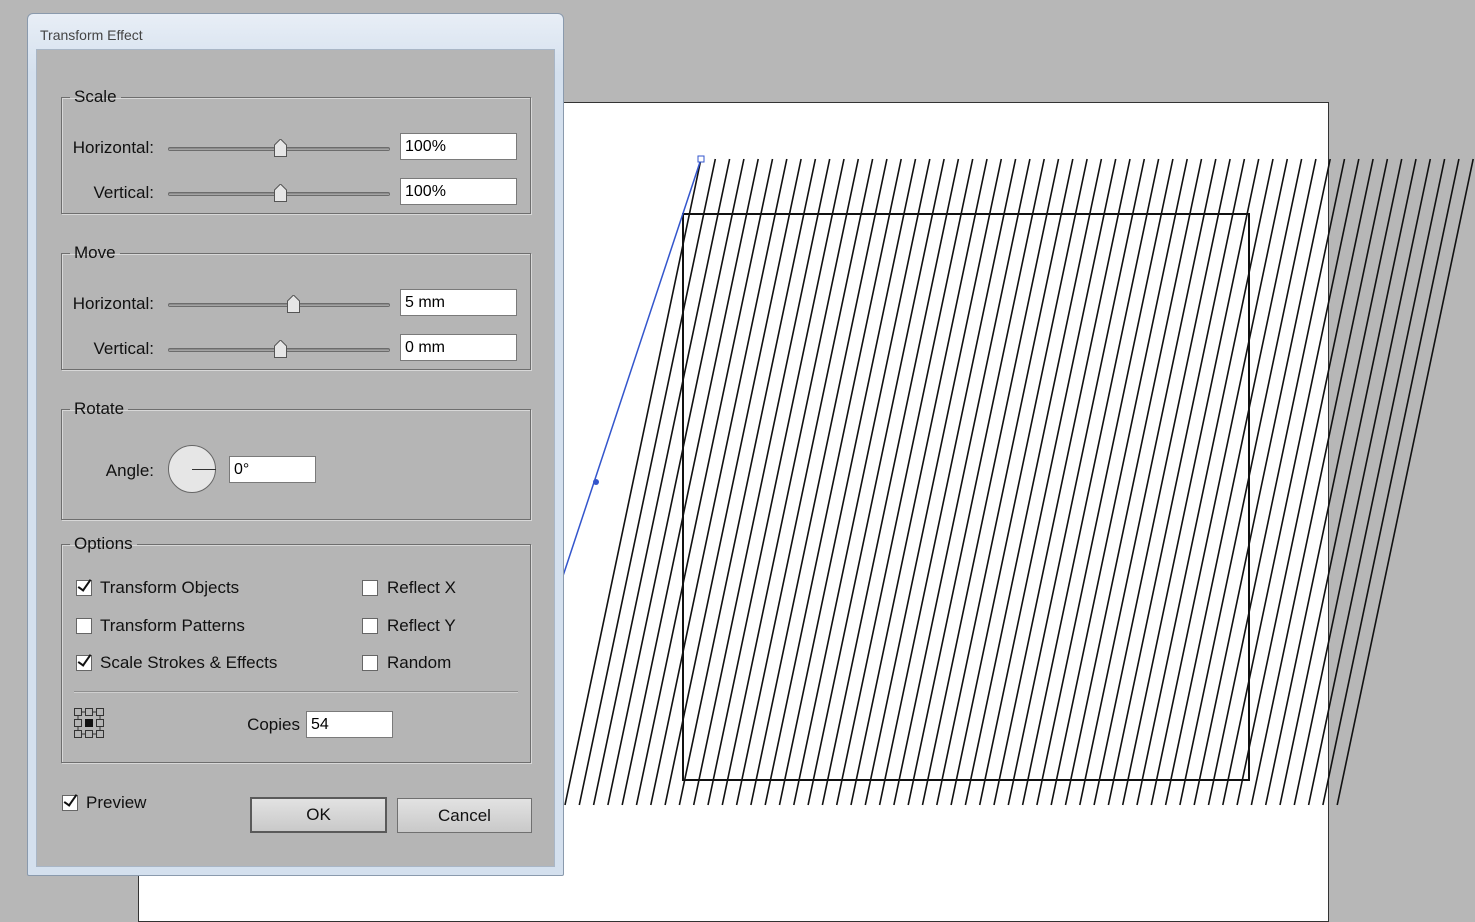 The height and width of the screenshot is (922, 1475). What do you see at coordinates (458, 347) in the screenshot?
I see `move-vertical-input` at bounding box center [458, 347].